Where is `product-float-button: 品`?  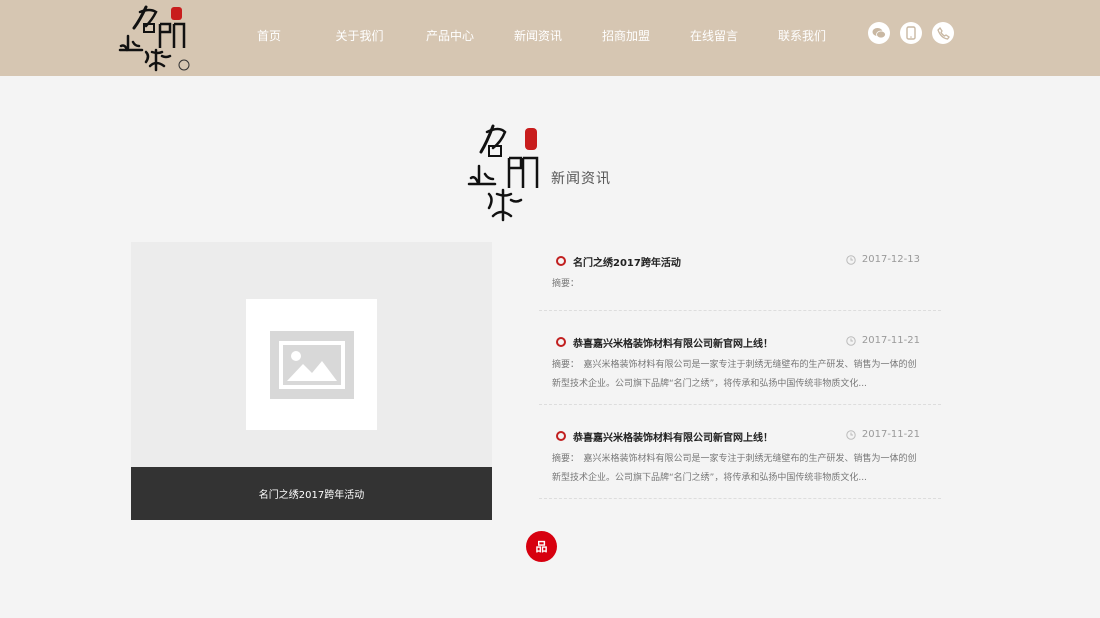
product-float-button: 品 is located at coordinates (541, 546).